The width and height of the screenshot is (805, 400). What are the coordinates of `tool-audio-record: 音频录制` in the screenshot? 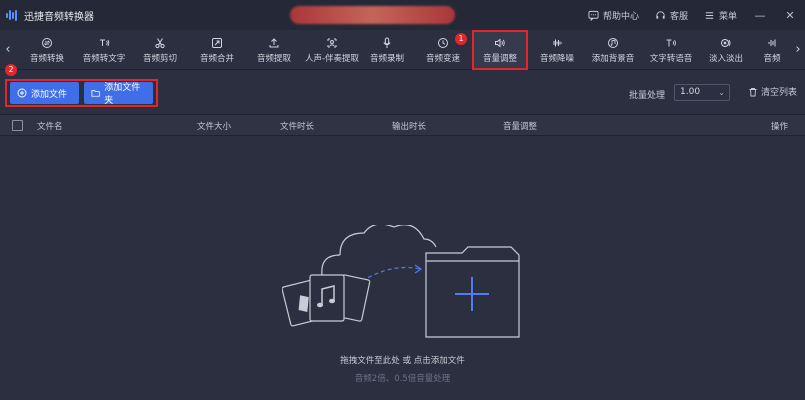 It's located at (387, 50).